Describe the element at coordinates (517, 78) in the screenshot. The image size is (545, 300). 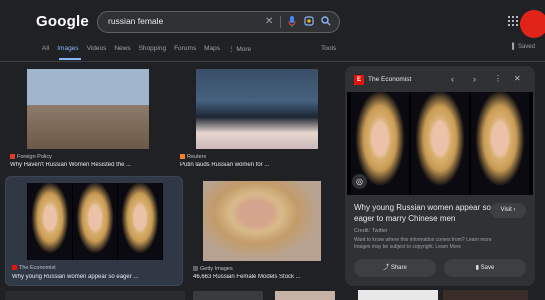
I see `close-icon: ✕` at that location.